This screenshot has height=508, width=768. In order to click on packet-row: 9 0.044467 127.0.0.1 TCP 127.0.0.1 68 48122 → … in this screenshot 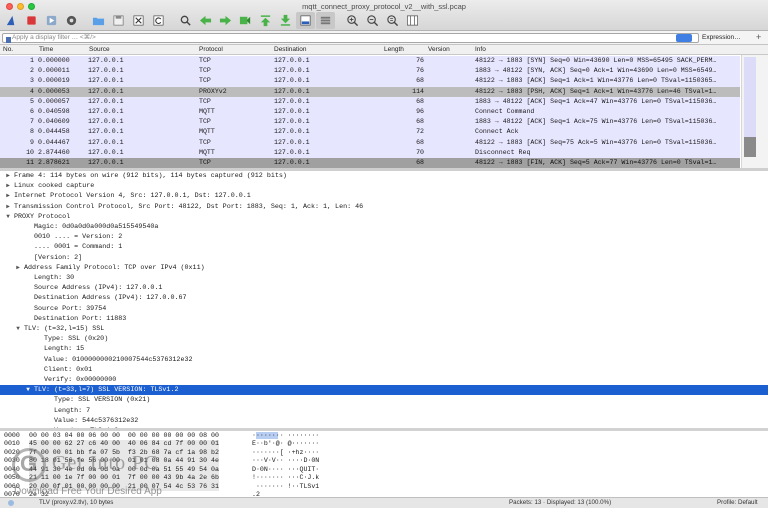, I will do `click(370, 142)`.